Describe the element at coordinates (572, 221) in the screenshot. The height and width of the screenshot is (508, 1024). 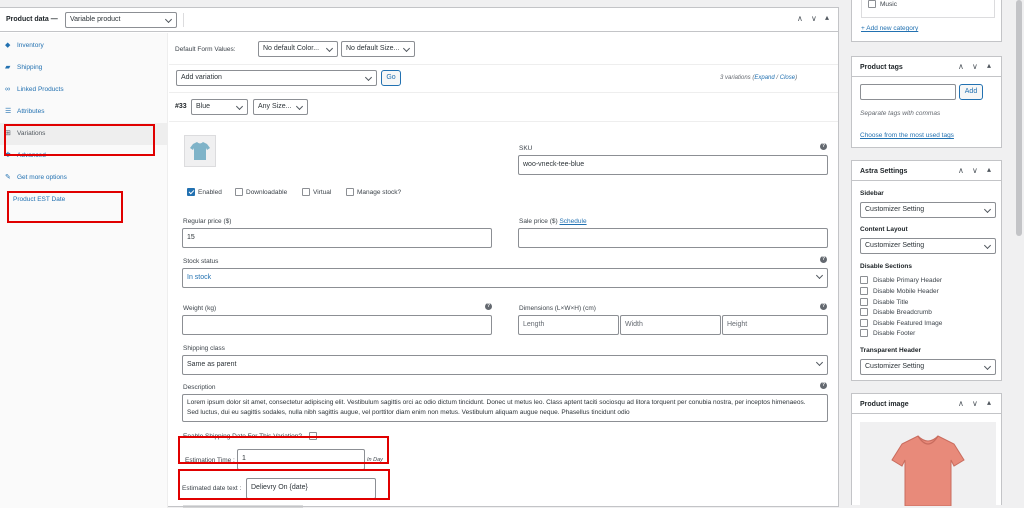
I see `schedule-link: Schedule` at that location.